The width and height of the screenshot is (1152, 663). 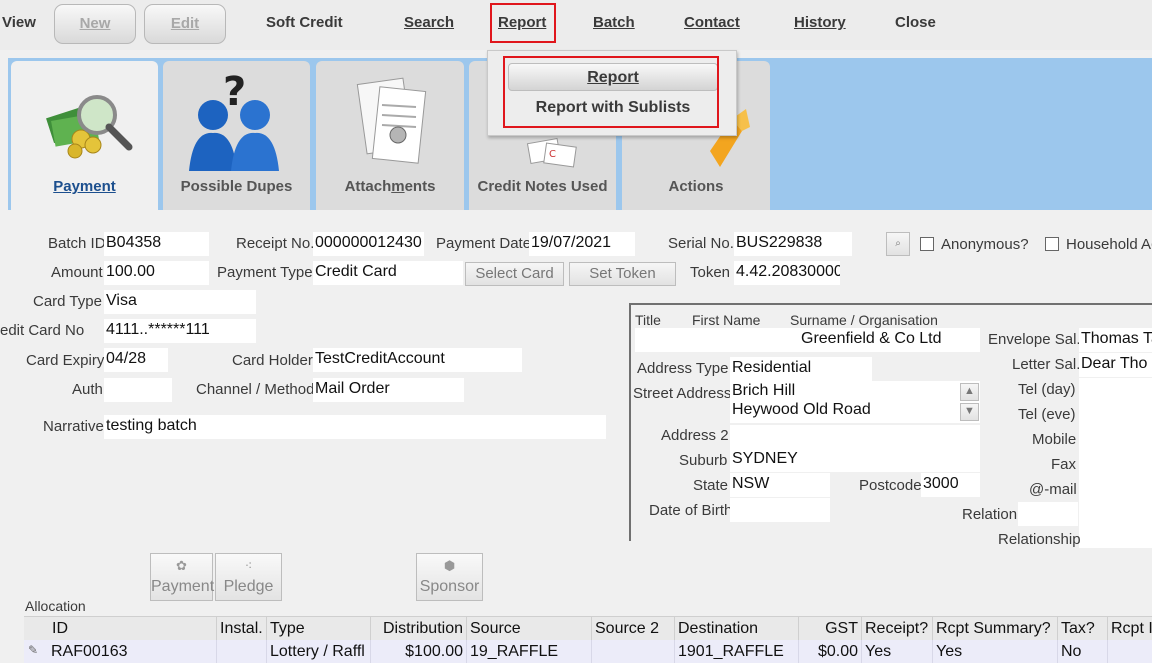 I want to click on batch-id-field: B04358, so click(x=156, y=244).